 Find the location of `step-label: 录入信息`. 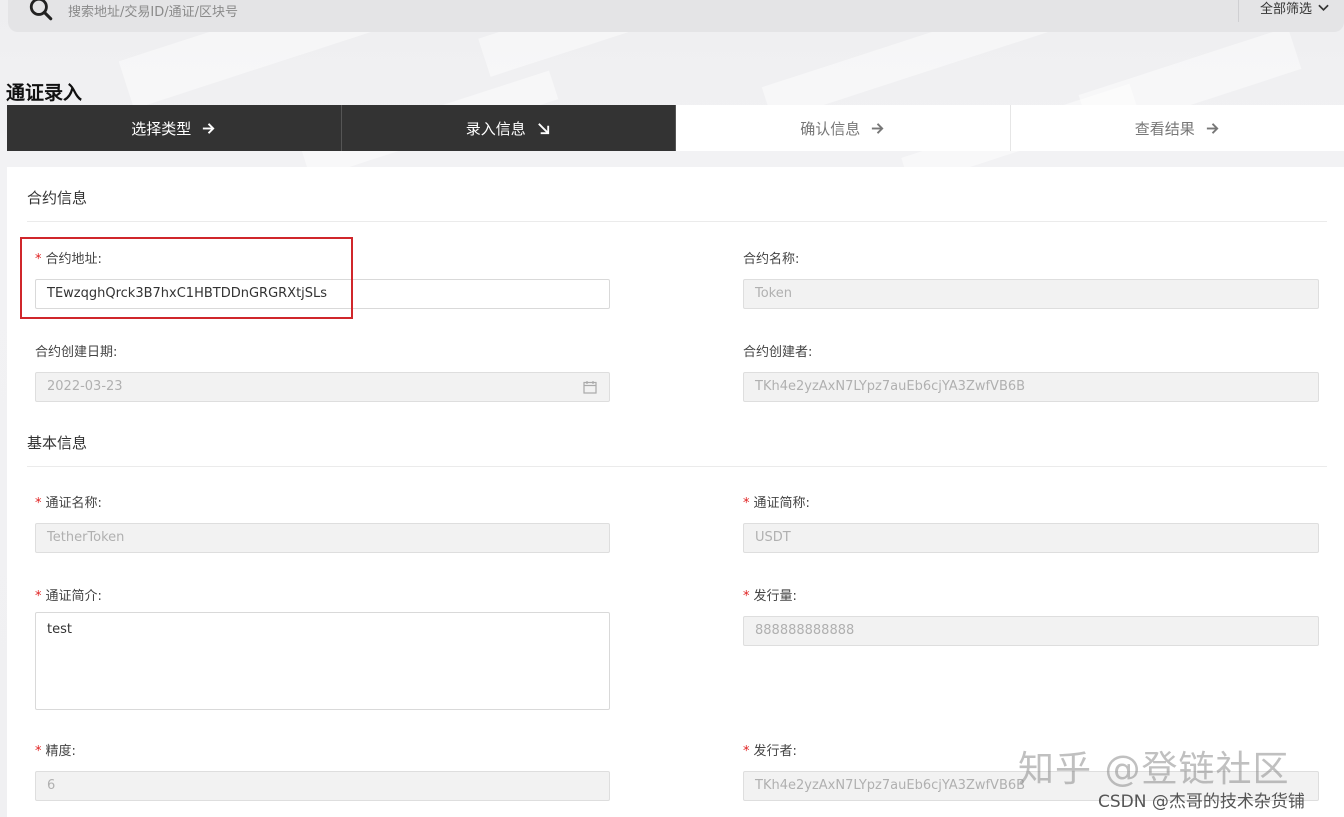

step-label: 录入信息 is located at coordinates (495, 128).